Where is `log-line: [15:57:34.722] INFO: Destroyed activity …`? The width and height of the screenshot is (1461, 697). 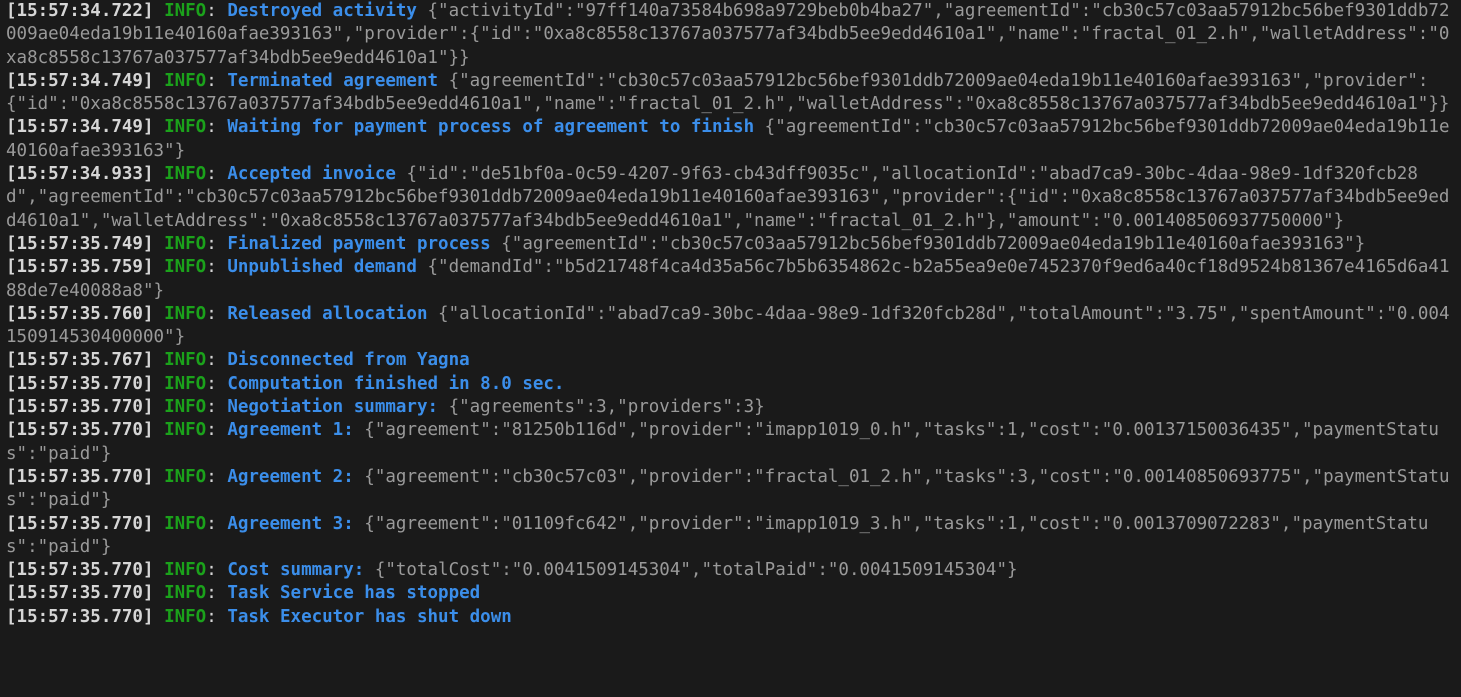 log-line: [15:57:34.722] INFO: Destroyed activity … is located at coordinates (730, 35).